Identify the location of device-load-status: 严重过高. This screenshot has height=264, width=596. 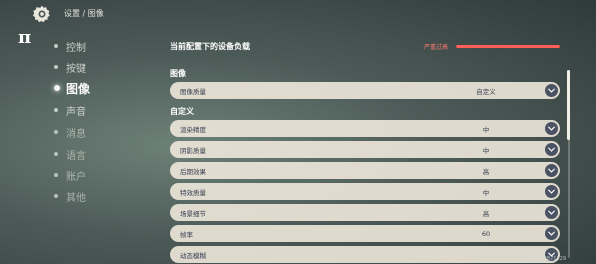
(436, 47).